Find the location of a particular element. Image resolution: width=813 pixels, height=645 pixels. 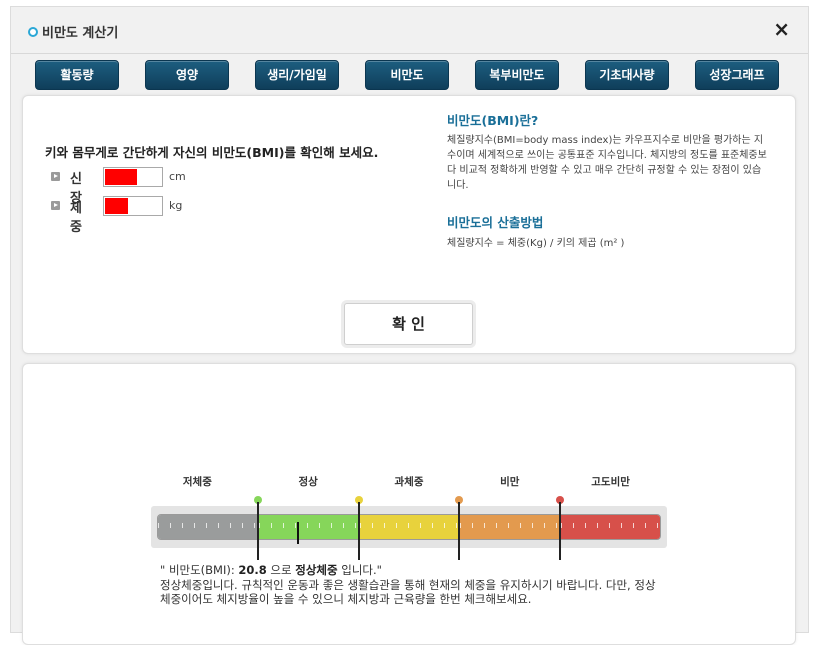

title-bar: 비만도 계산기 × is located at coordinates (409, 30).